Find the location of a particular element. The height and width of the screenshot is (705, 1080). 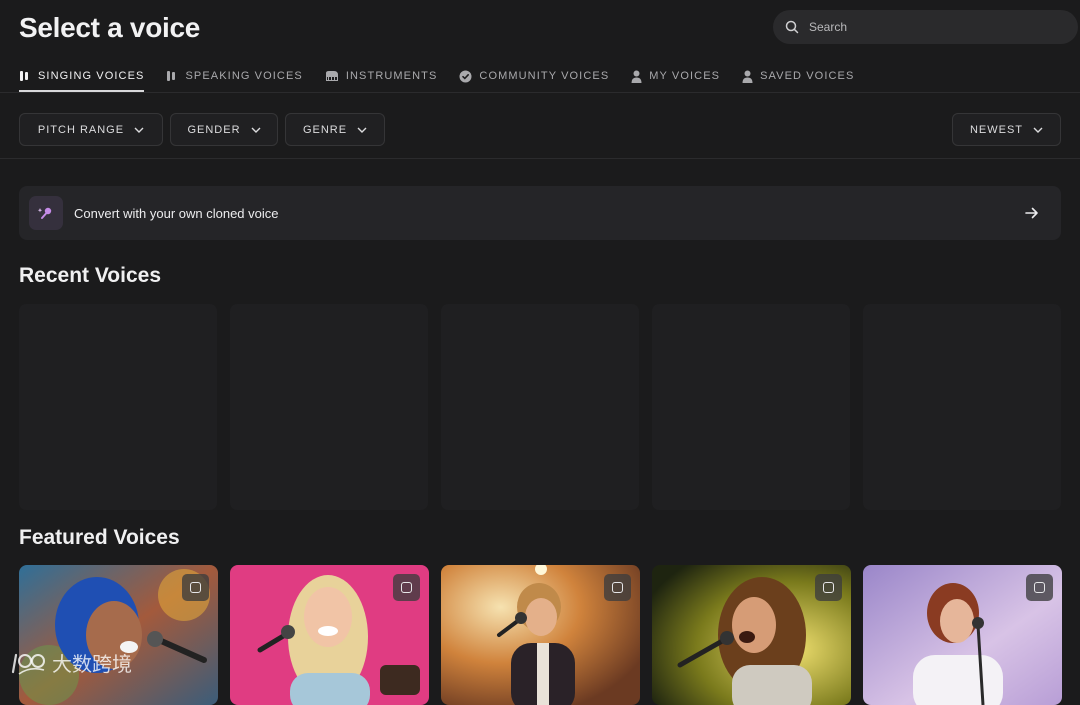

tab-my-voices: MY VOICES is located at coordinates (675, 76).